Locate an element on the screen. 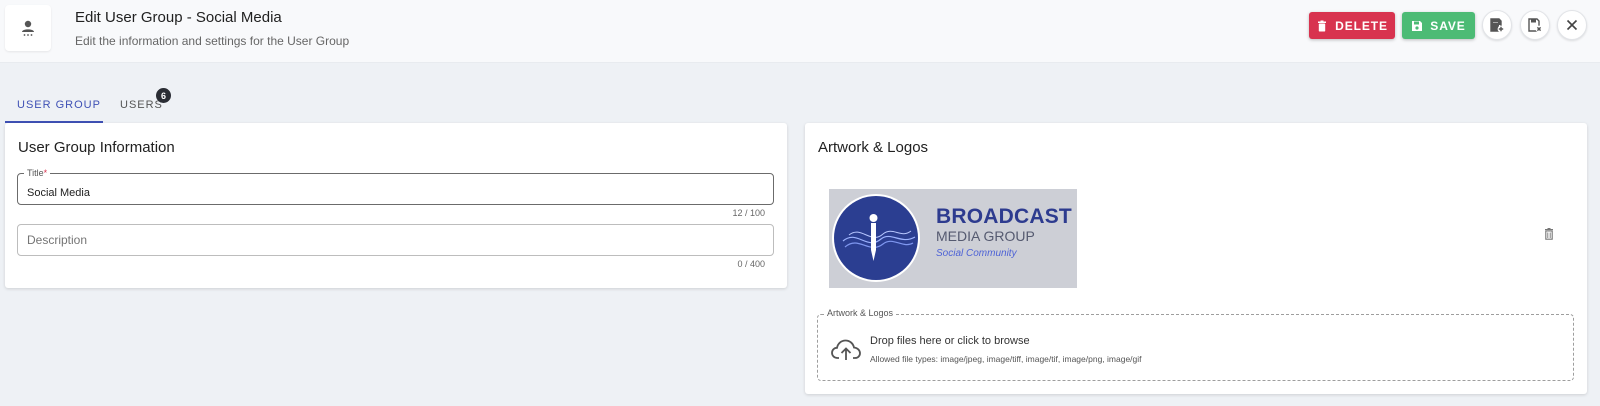 This screenshot has height=406, width=1600. tab-user-group: USER GROUP is located at coordinates (59, 105).